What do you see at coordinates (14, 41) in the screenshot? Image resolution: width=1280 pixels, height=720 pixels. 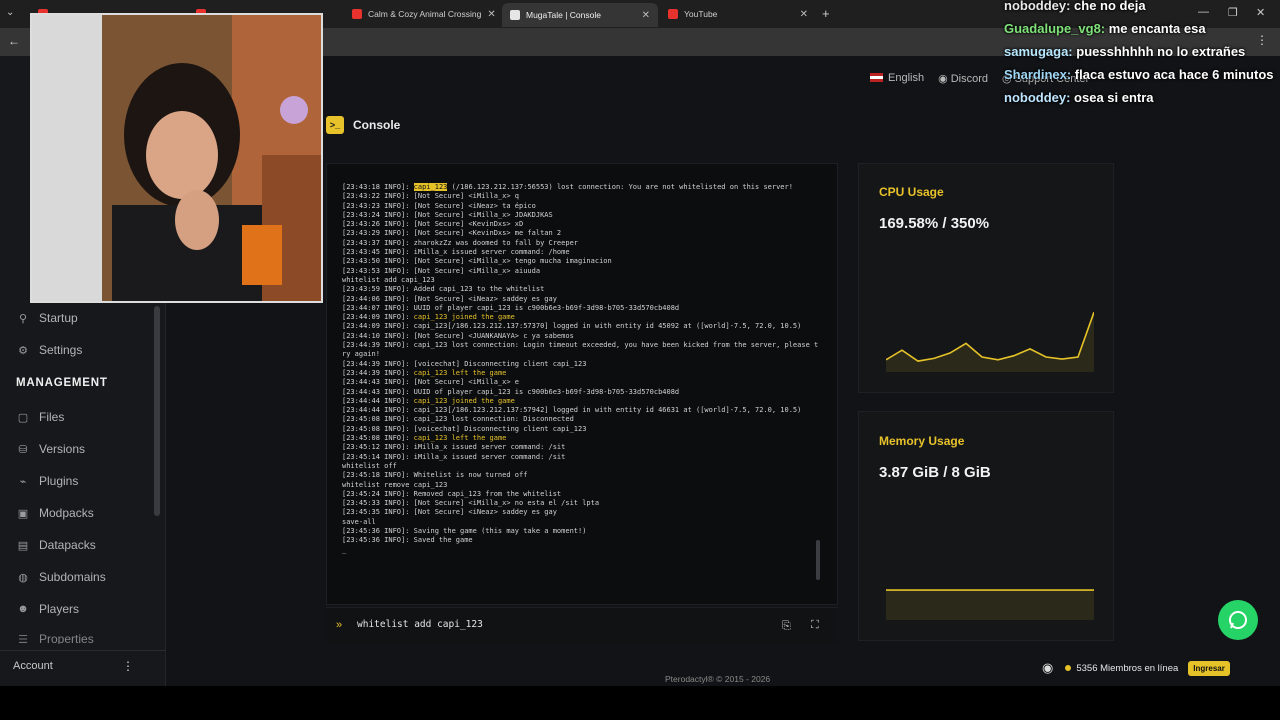 I see `back-icon: ←` at bounding box center [14, 41].